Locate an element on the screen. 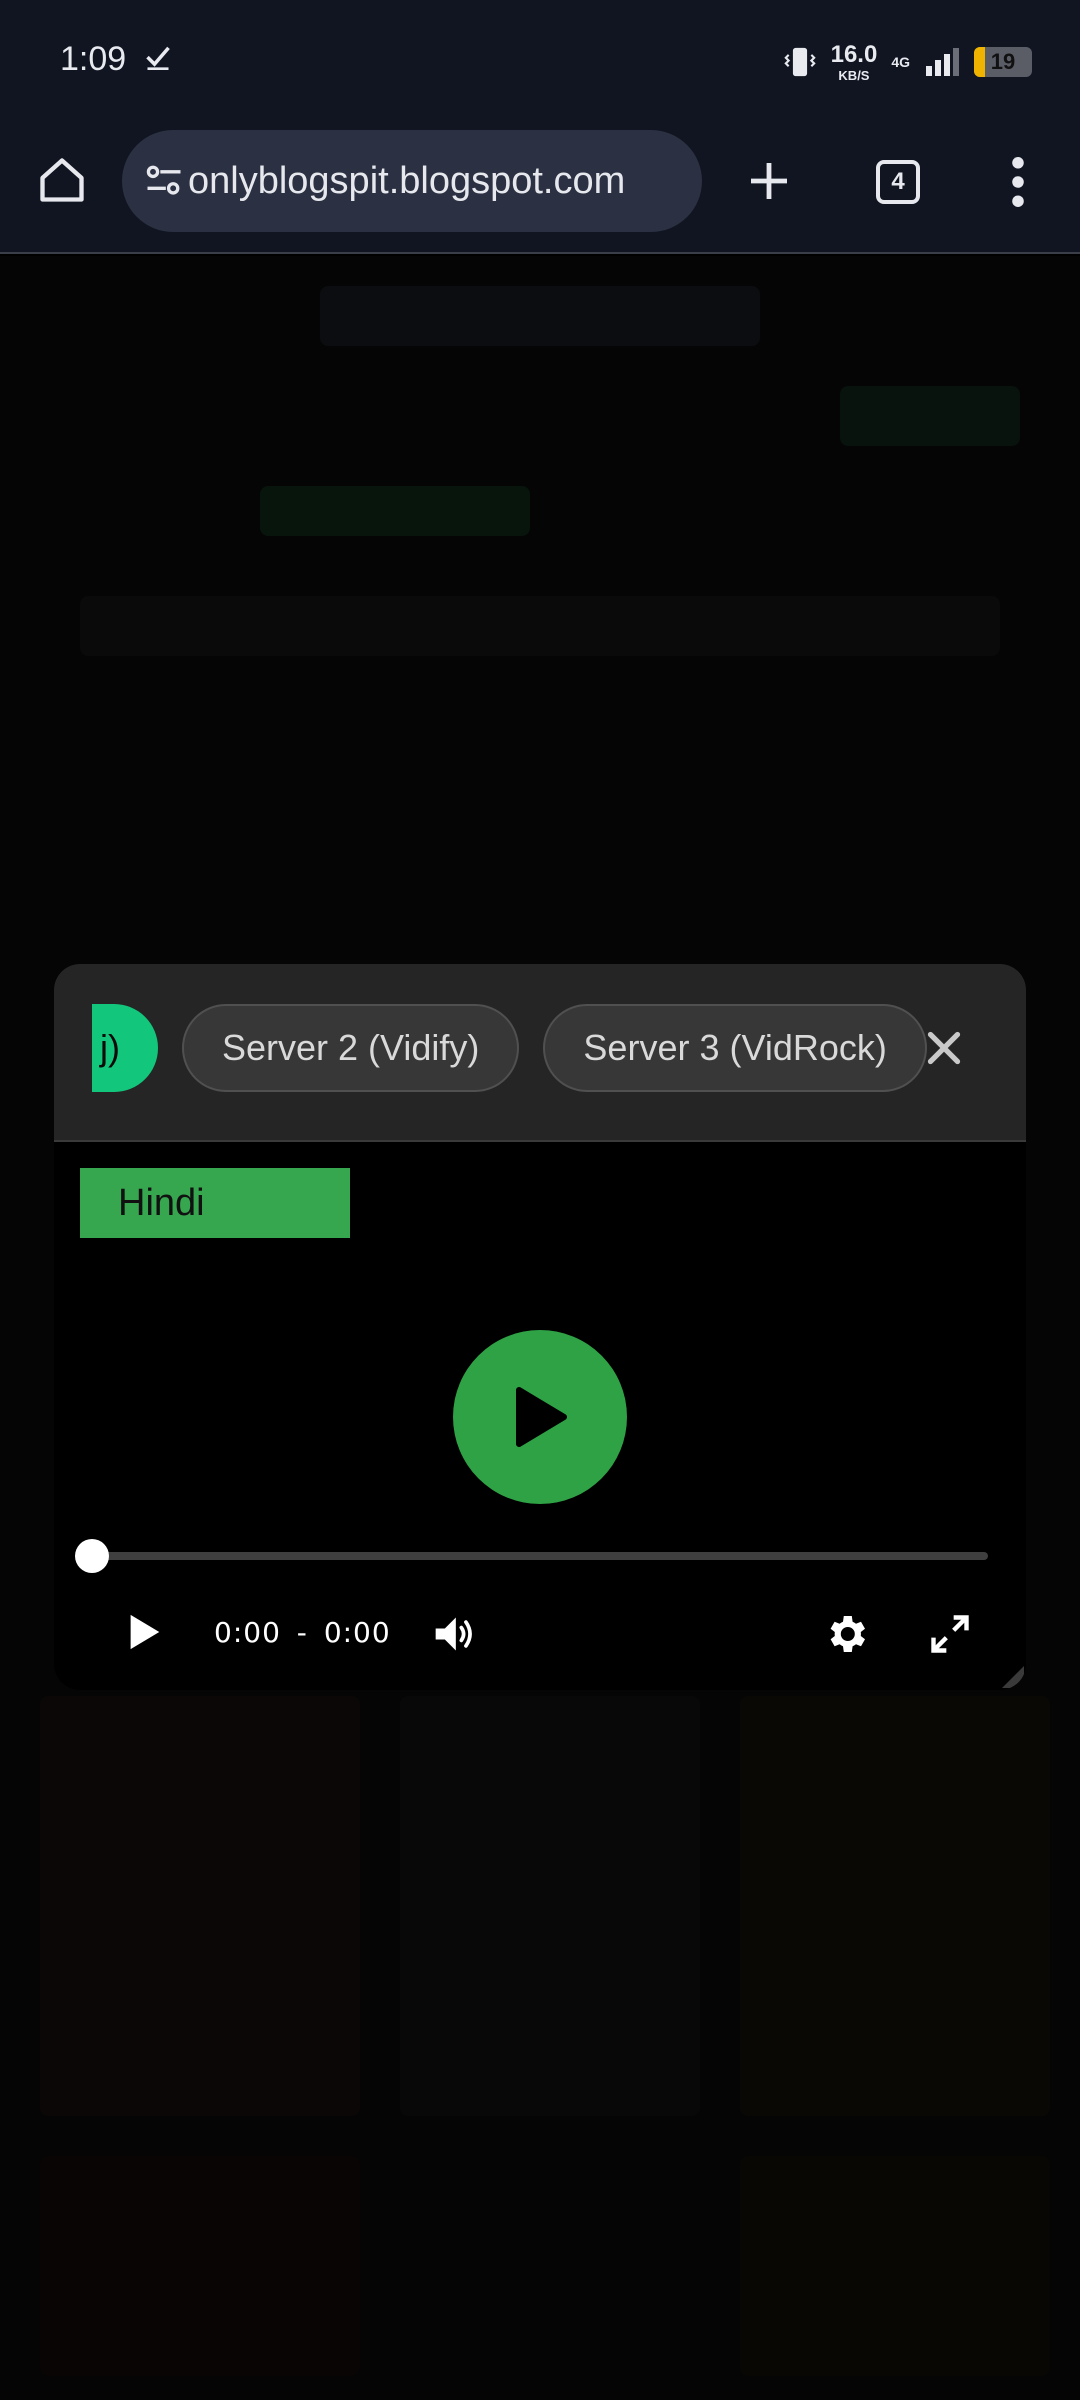 This screenshot has height=2400, width=1080. home-icon is located at coordinates (62, 180).